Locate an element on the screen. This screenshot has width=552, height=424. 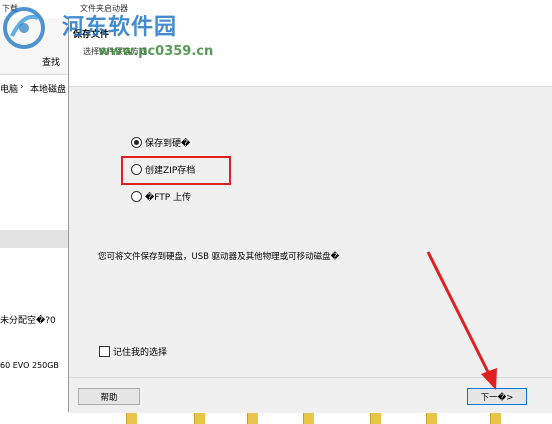
next-button: 下一�> is located at coordinates (497, 396).